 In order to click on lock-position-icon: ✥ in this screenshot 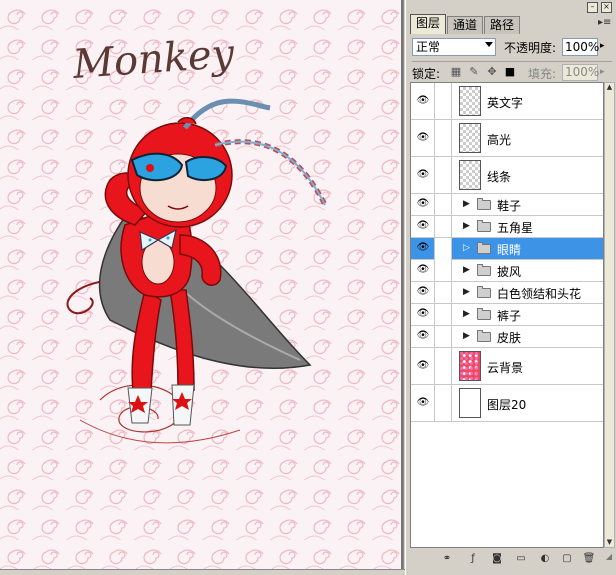, I will do `click(492, 72)`.